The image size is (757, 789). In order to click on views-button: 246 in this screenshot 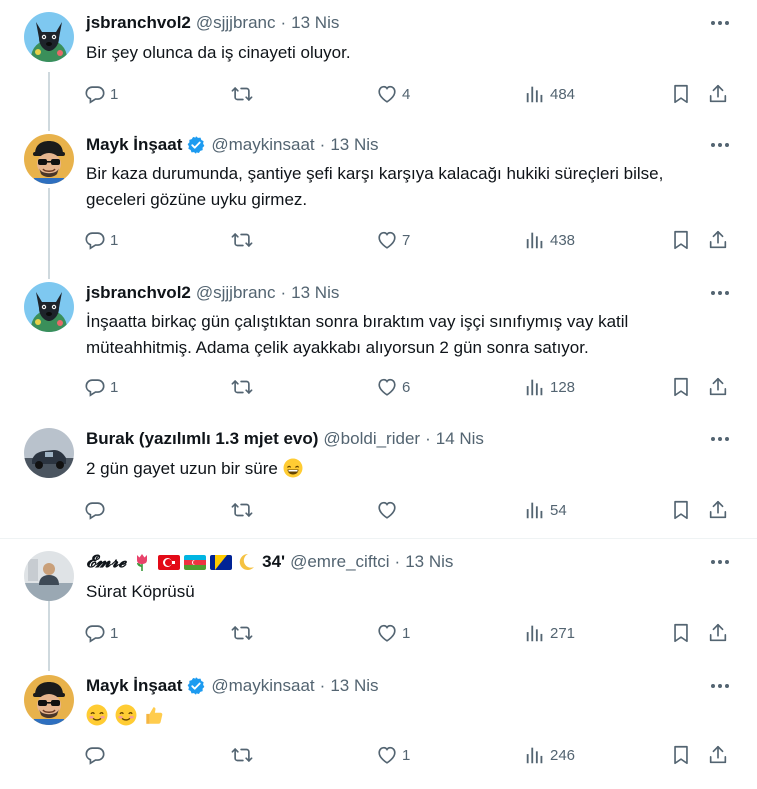, I will do `click(549, 755)`.